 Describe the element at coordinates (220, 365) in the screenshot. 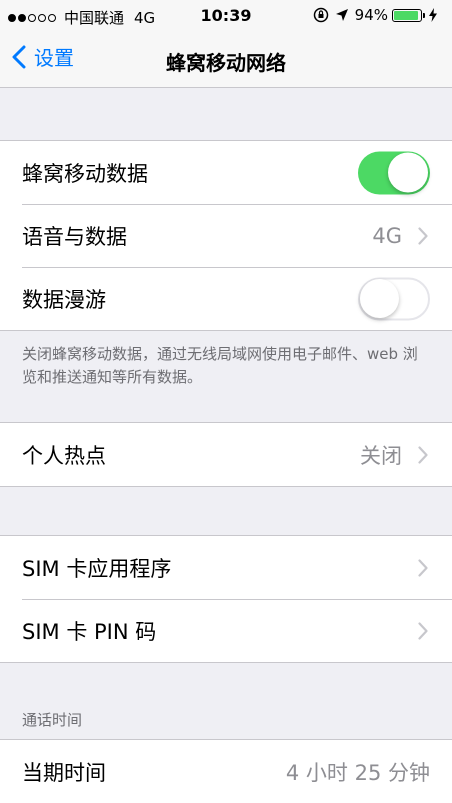

I see `cellular-data-footnote: 关闭蜂窝移动数据，通过无线局域网使用电子邮件、web 浏览和推送通知等所有数据。` at that location.